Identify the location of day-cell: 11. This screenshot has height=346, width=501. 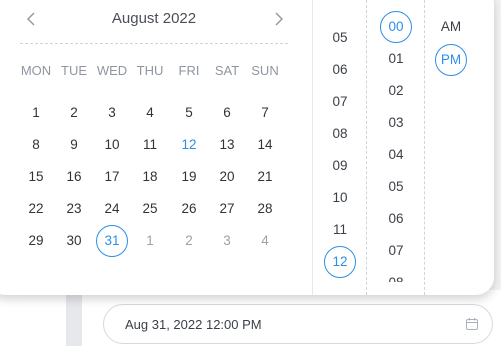
(150, 145).